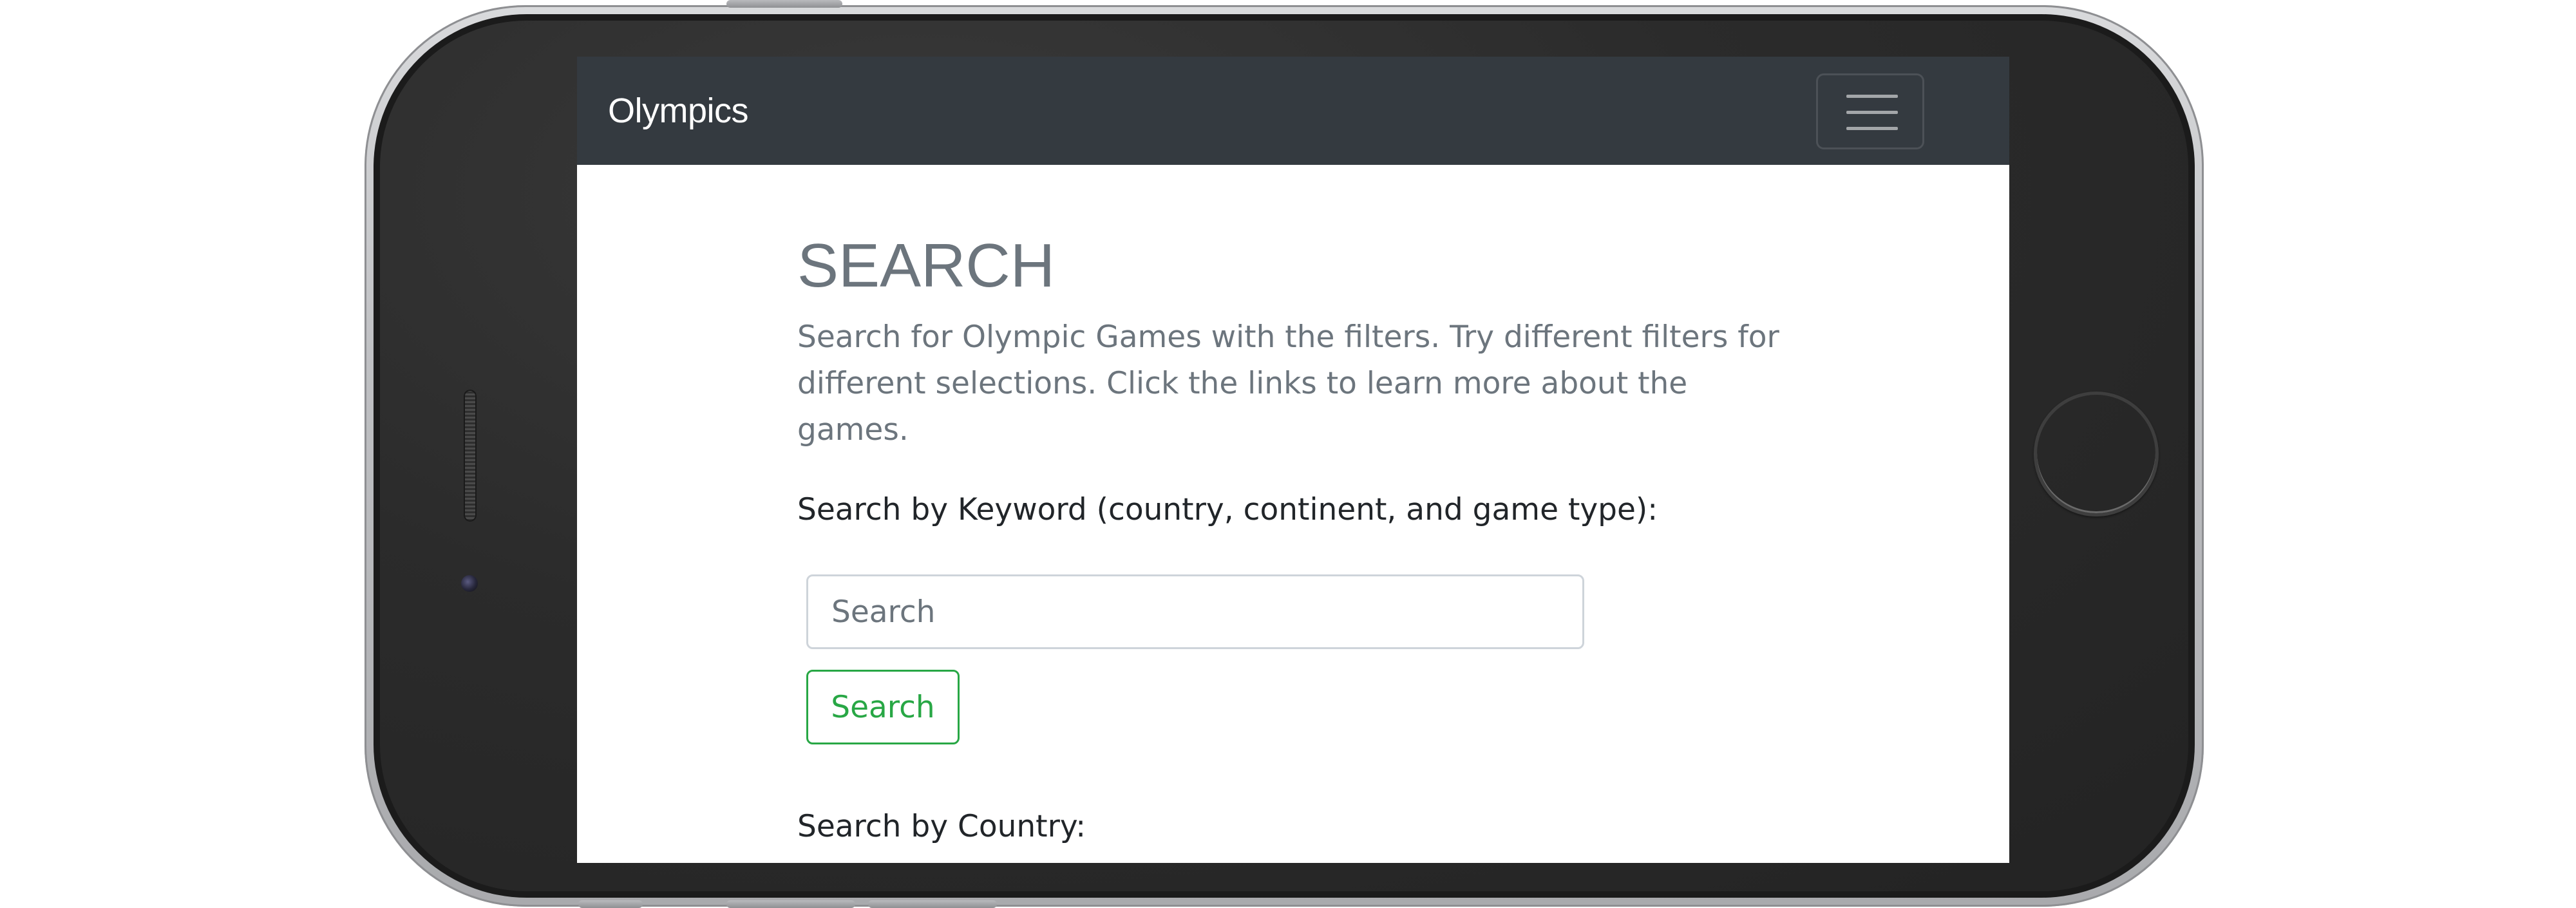 Image resolution: width=2576 pixels, height=908 pixels. Describe the element at coordinates (790, 904) in the screenshot. I see `phone-volume-up-button` at that location.